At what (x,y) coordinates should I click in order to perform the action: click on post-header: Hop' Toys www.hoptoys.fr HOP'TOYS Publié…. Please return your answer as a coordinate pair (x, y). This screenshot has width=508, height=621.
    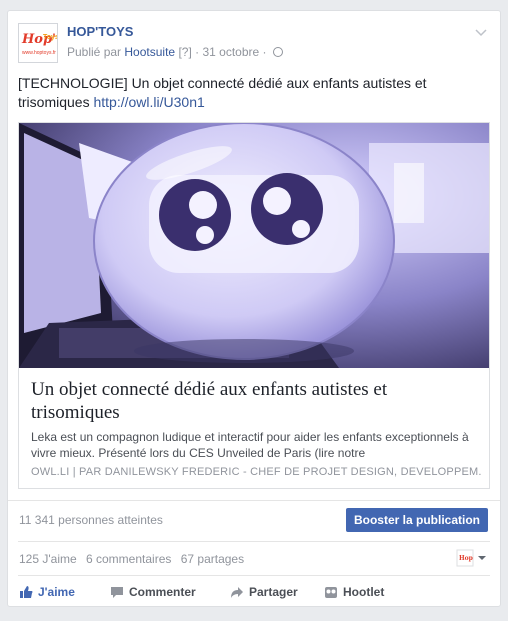
    Looking at the image, I should click on (254, 44).